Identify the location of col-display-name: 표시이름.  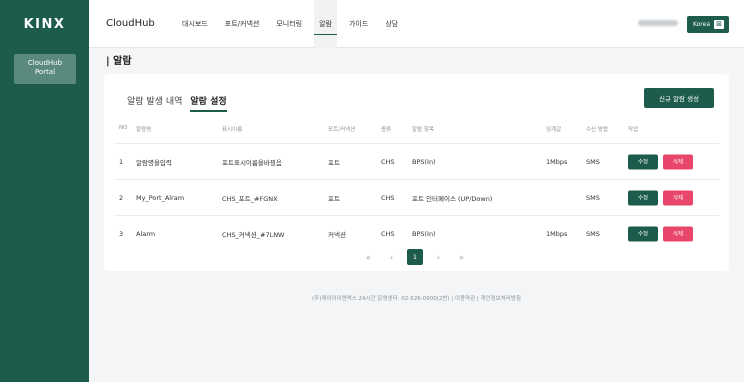
(232, 130).